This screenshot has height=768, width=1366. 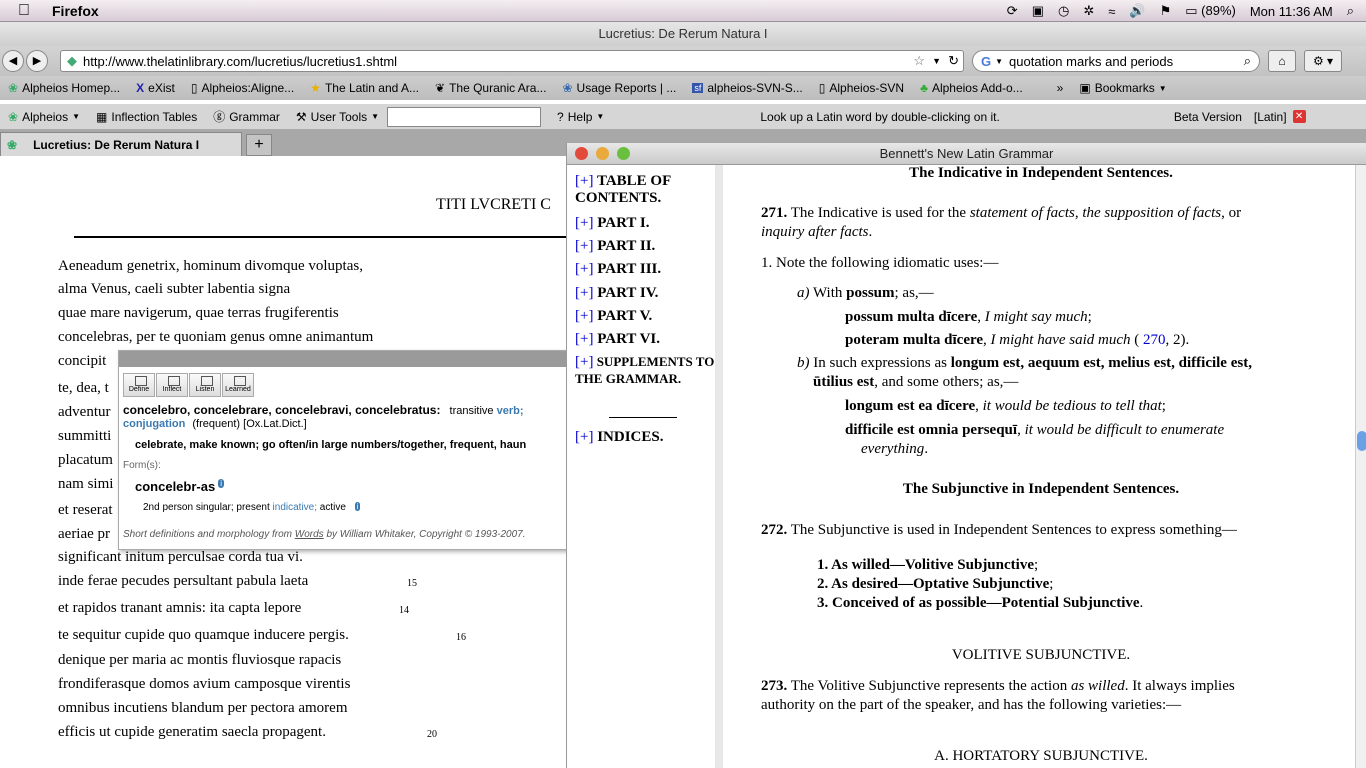 I want to click on toc-item: [+] PART V., so click(x=613, y=316).